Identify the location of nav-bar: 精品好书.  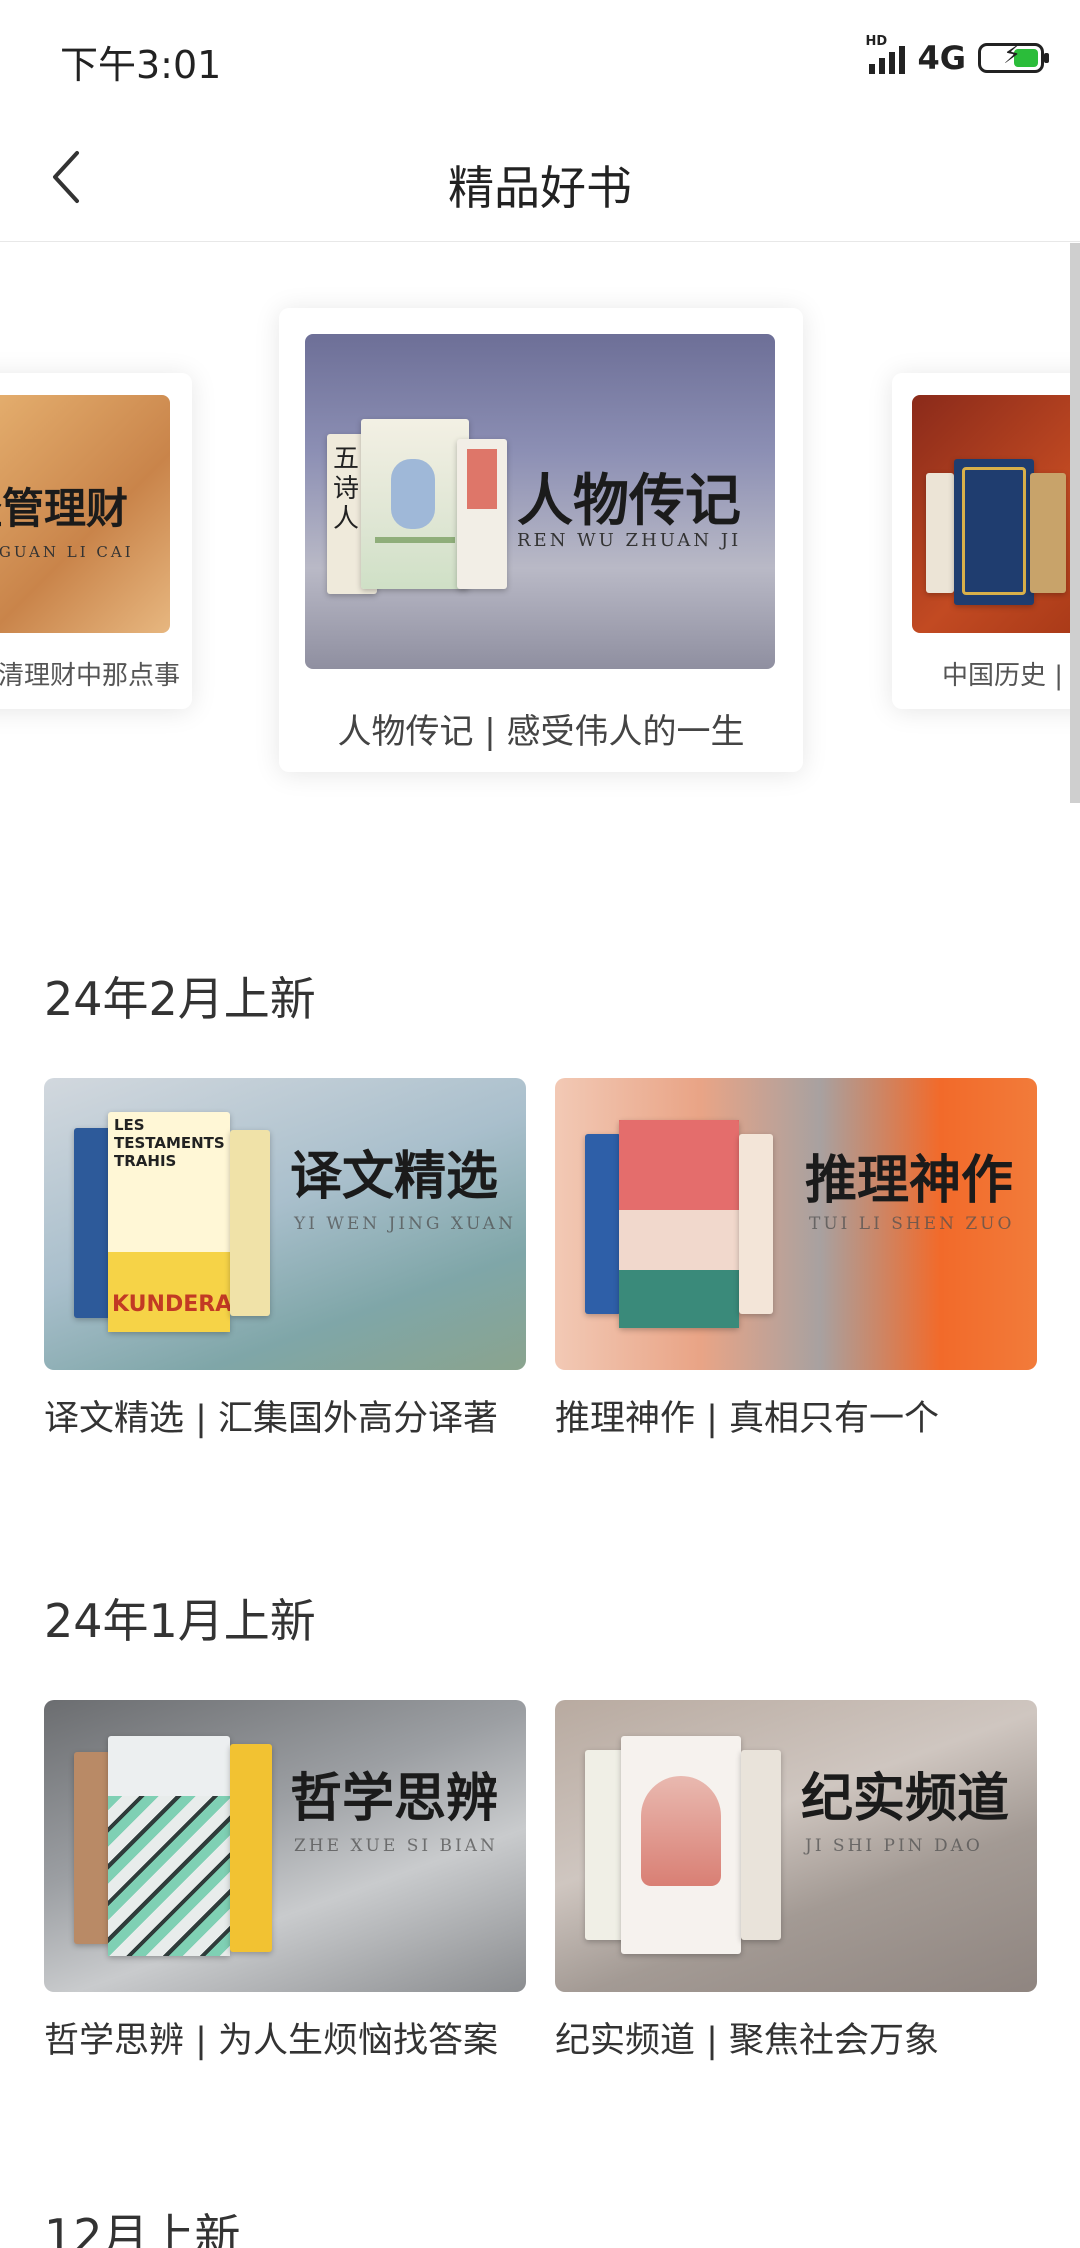
(540, 177).